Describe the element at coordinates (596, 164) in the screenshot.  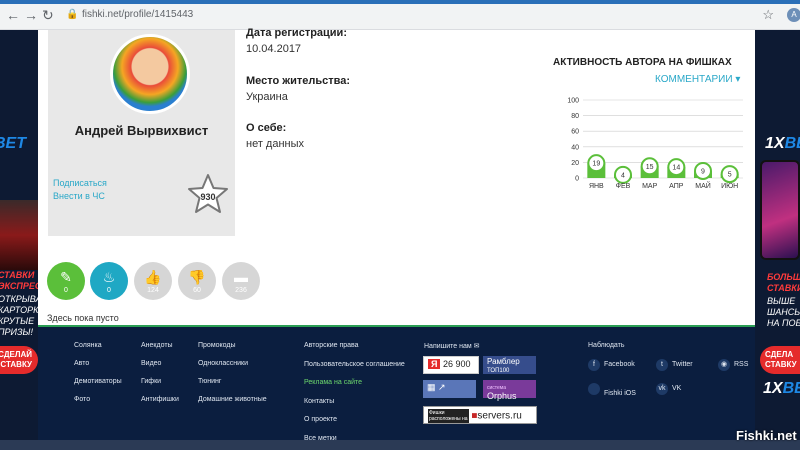
I see `bar-value-label: 19` at that location.